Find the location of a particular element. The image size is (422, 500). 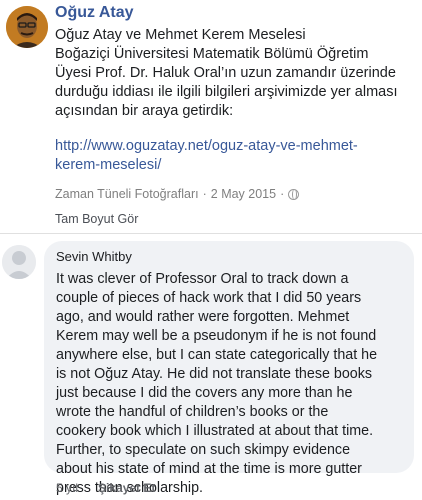

album-link: Zaman Tüneli Fotoğrafları is located at coordinates (127, 194).